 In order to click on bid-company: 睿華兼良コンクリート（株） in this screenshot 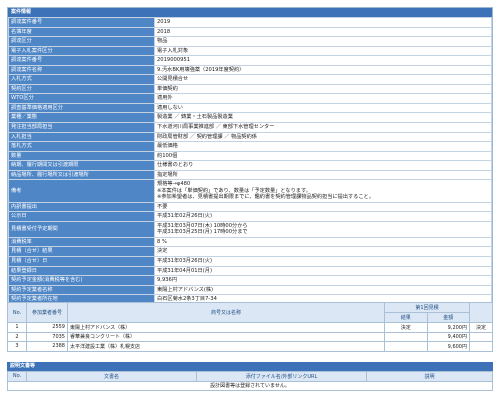, I will do `click(226, 336)`.